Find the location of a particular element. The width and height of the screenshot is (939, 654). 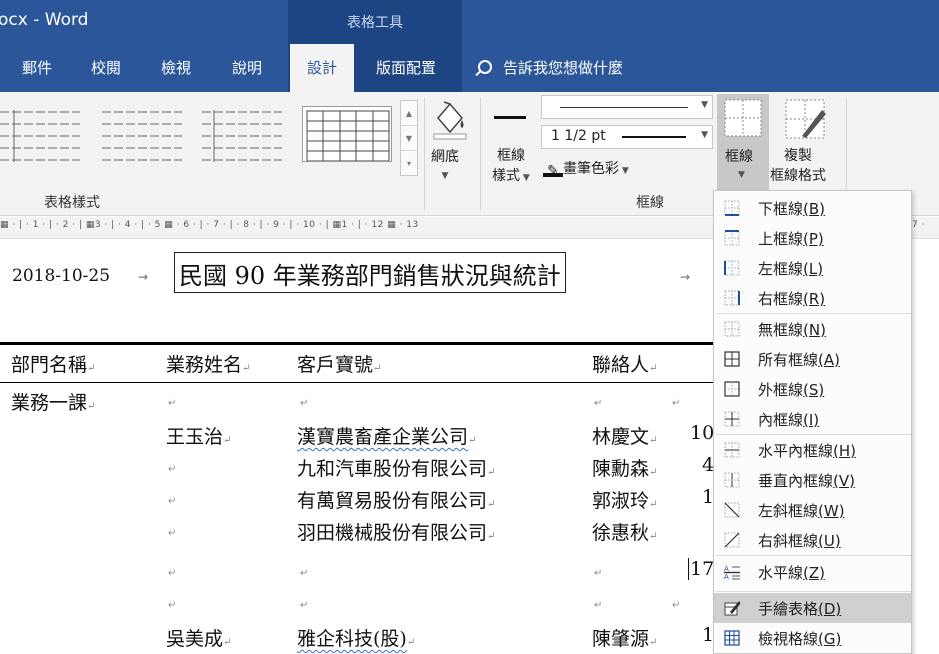

draw-table-icon is located at coordinates (732, 608).